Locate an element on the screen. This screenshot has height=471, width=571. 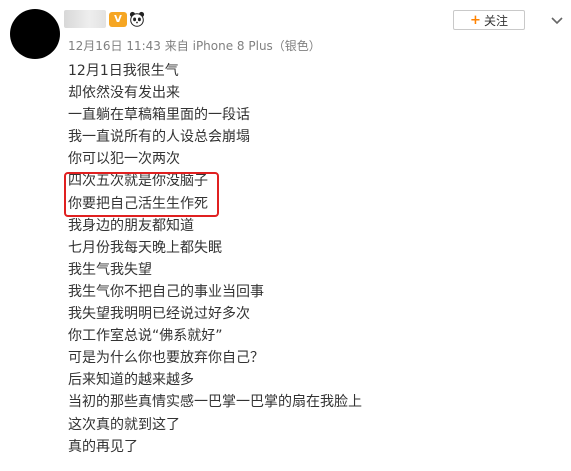
post-line: 一直躺在草稿箱里面的一段话 is located at coordinates (159, 115).